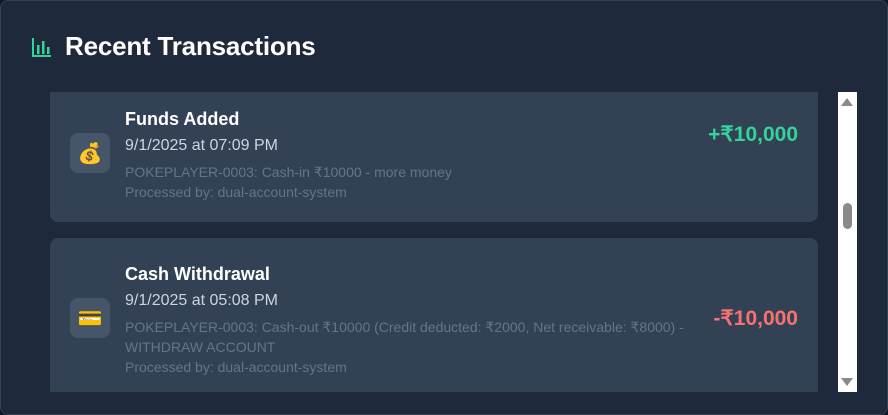  What do you see at coordinates (847, 216) in the screenshot?
I see `scrollbar-thumb` at bounding box center [847, 216].